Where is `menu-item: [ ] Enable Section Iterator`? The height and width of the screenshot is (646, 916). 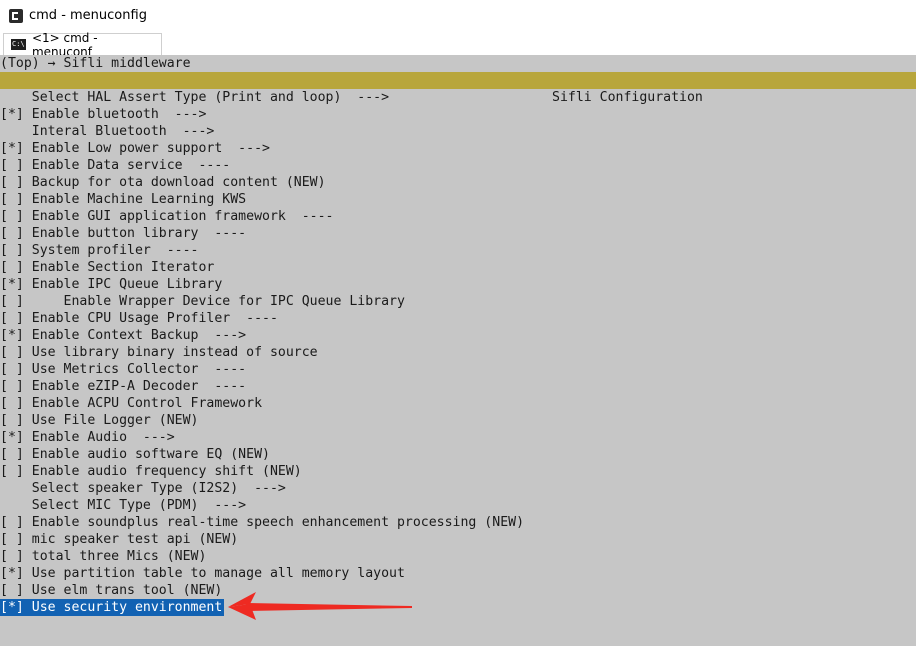 menu-item: [ ] Enable Section Iterator is located at coordinates (458, 267).